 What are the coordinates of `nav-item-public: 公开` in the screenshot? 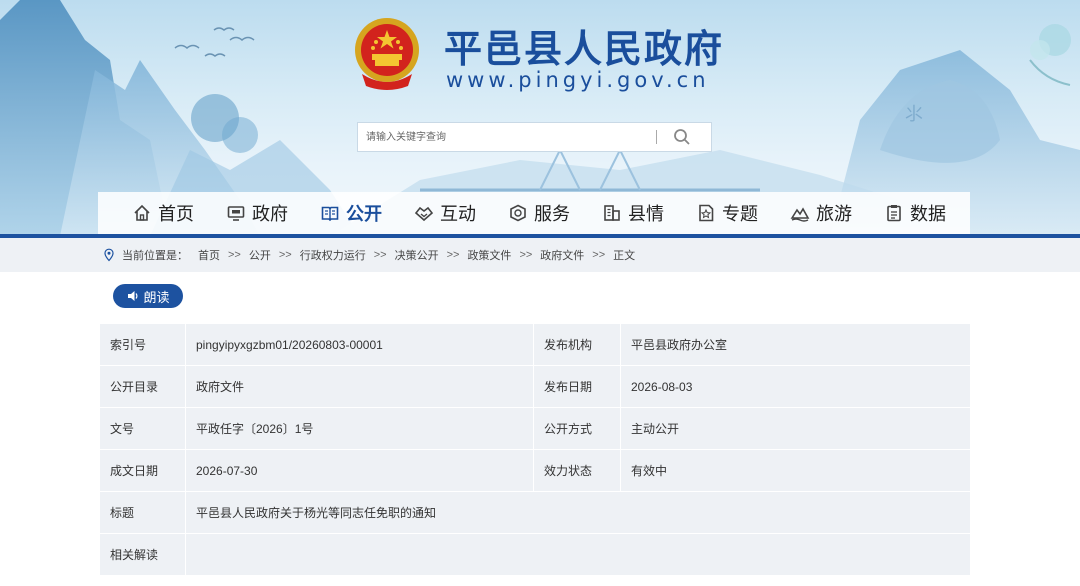 It's located at (351, 213).